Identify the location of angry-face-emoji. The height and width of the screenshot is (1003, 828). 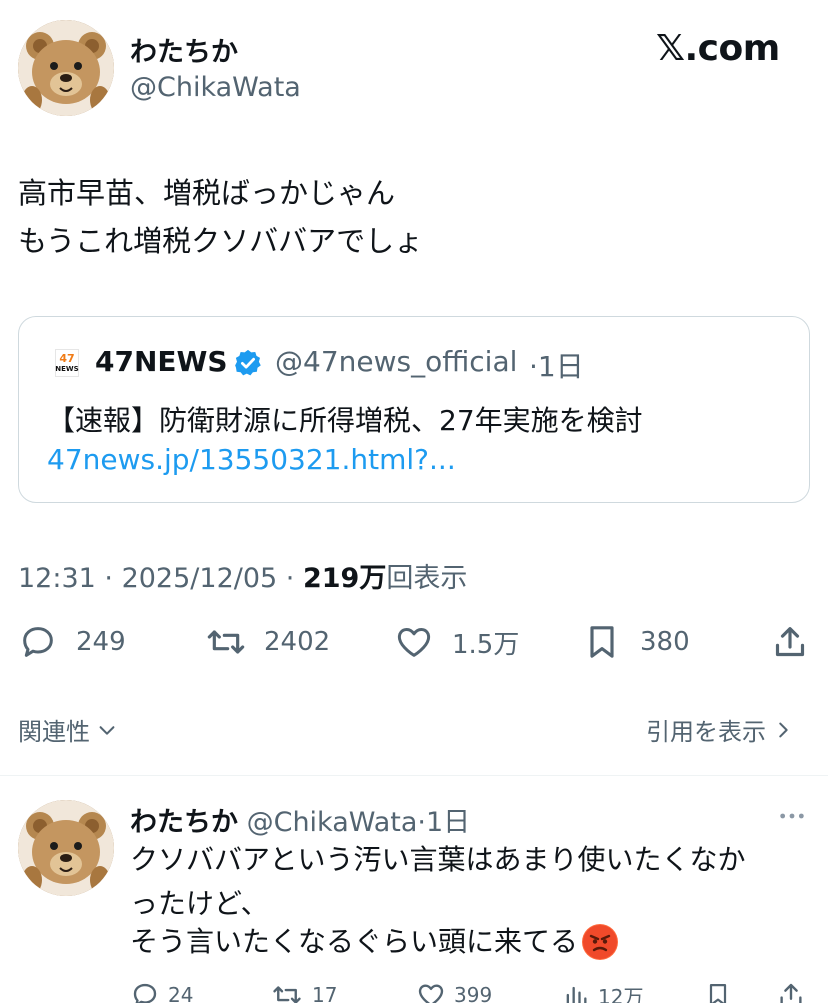
(600, 942).